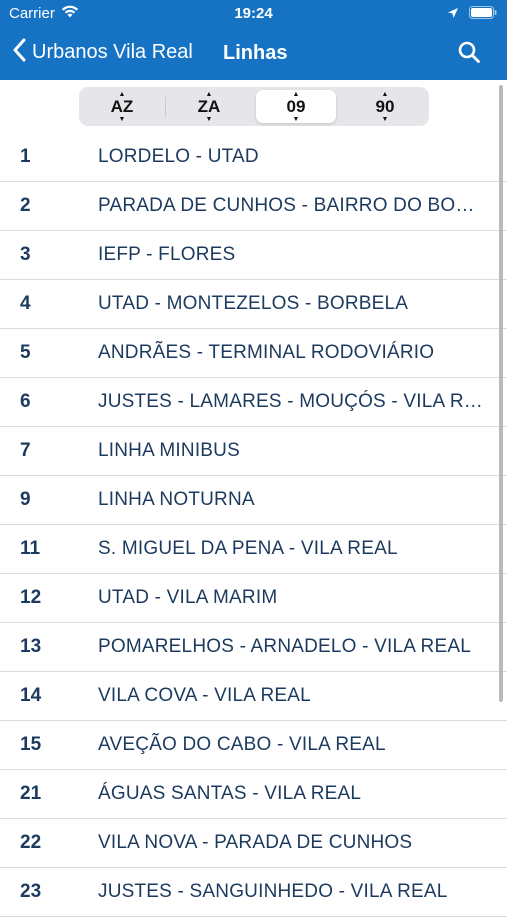  Describe the element at coordinates (31, 646) in the screenshot. I see `line-number: 13` at that location.